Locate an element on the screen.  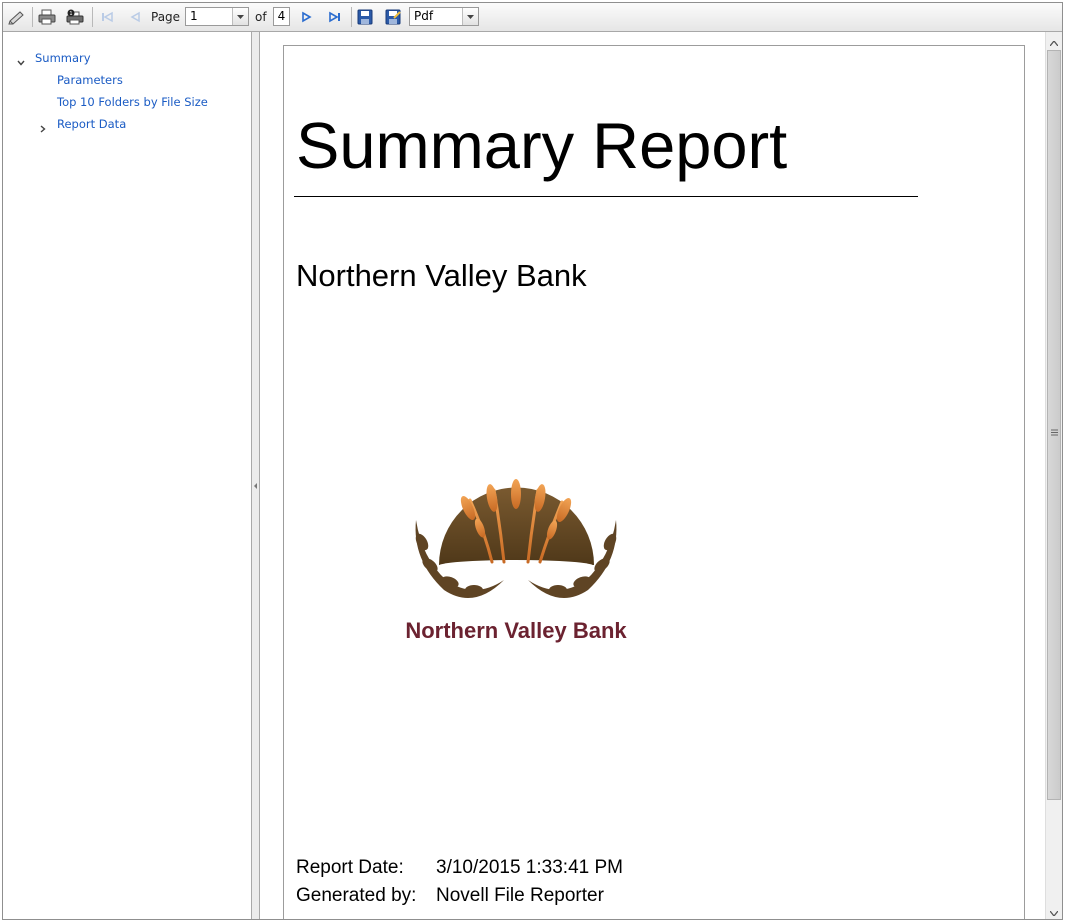
report-date-label: Report Date: is located at coordinates (350, 867).